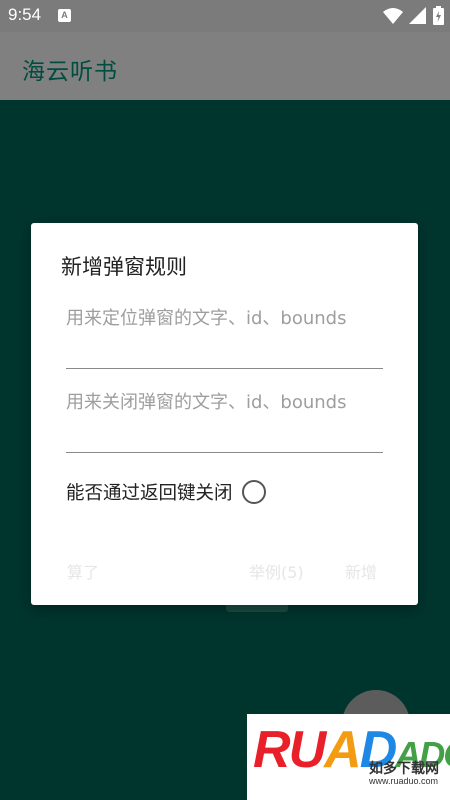 The width and height of the screenshot is (450, 800). Describe the element at coordinates (393, 15) in the screenshot. I see `wifi-icon` at that location.